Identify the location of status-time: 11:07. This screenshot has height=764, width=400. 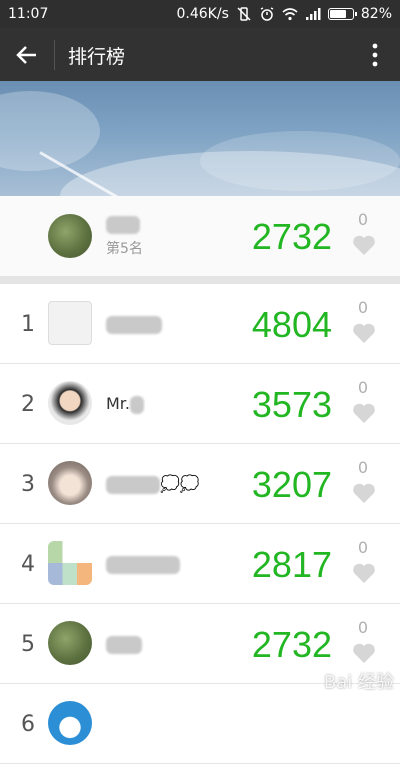
(28, 14).